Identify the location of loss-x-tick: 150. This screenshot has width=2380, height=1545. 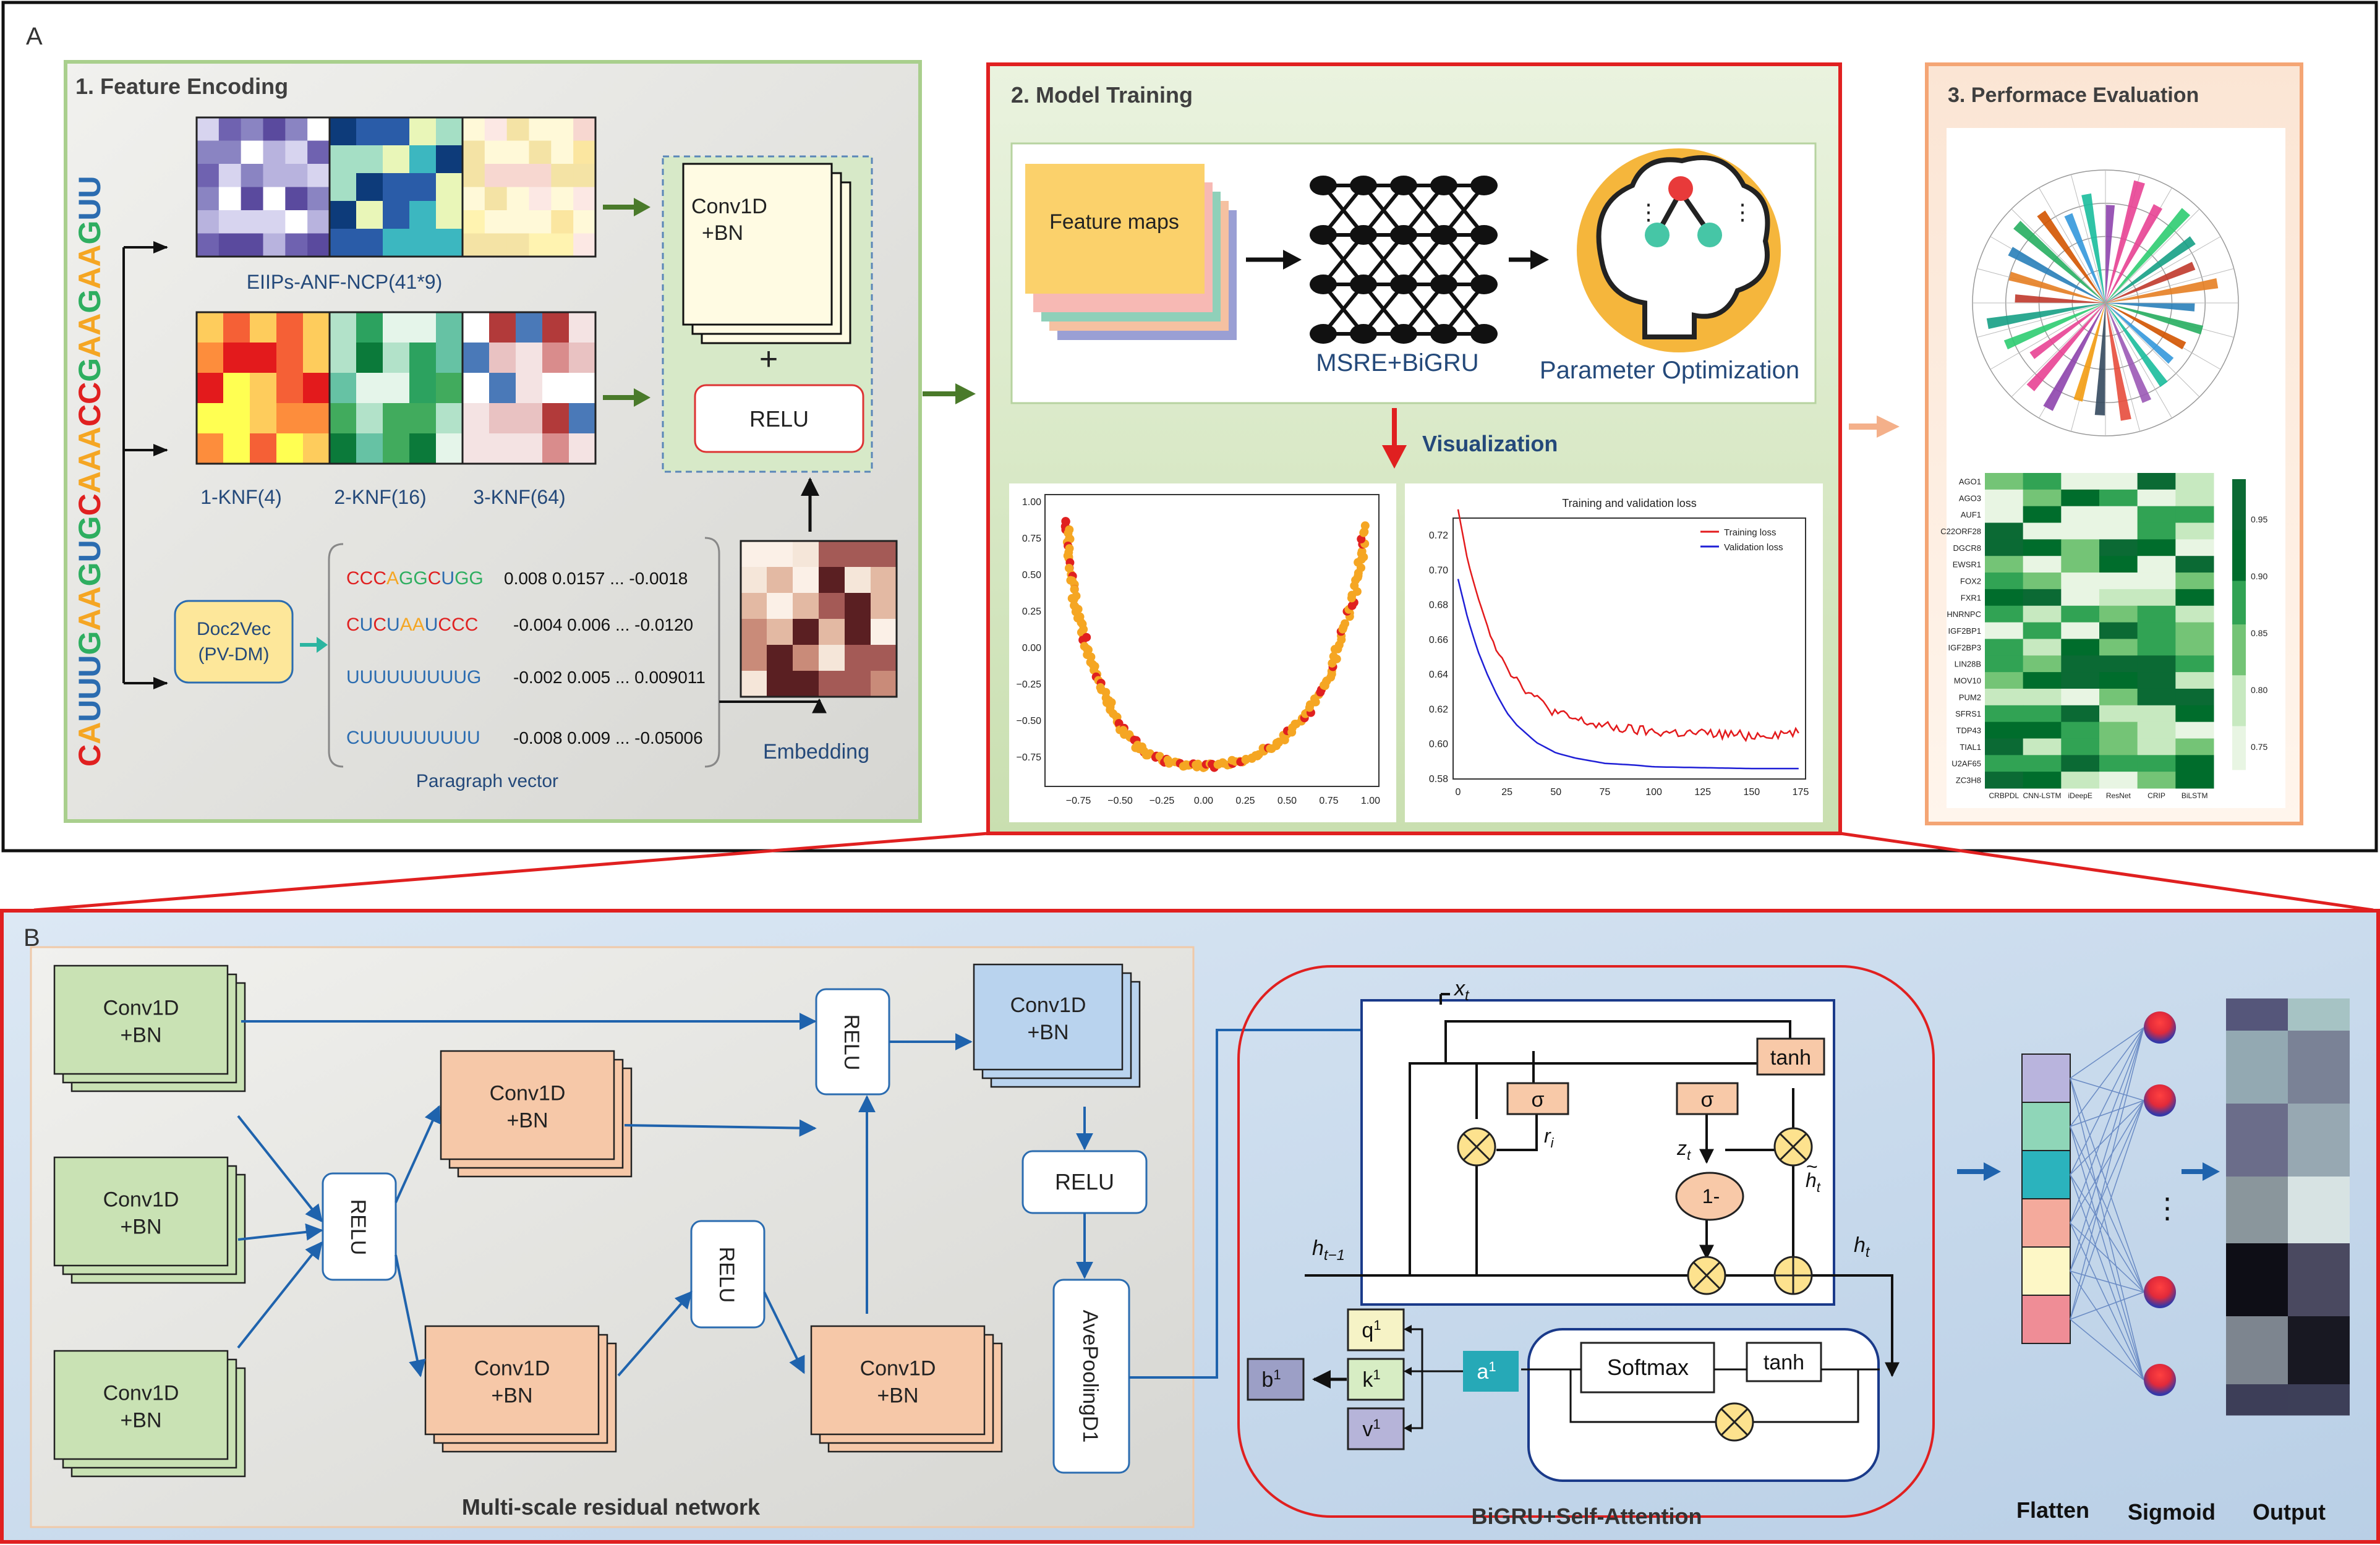
(1752, 793).